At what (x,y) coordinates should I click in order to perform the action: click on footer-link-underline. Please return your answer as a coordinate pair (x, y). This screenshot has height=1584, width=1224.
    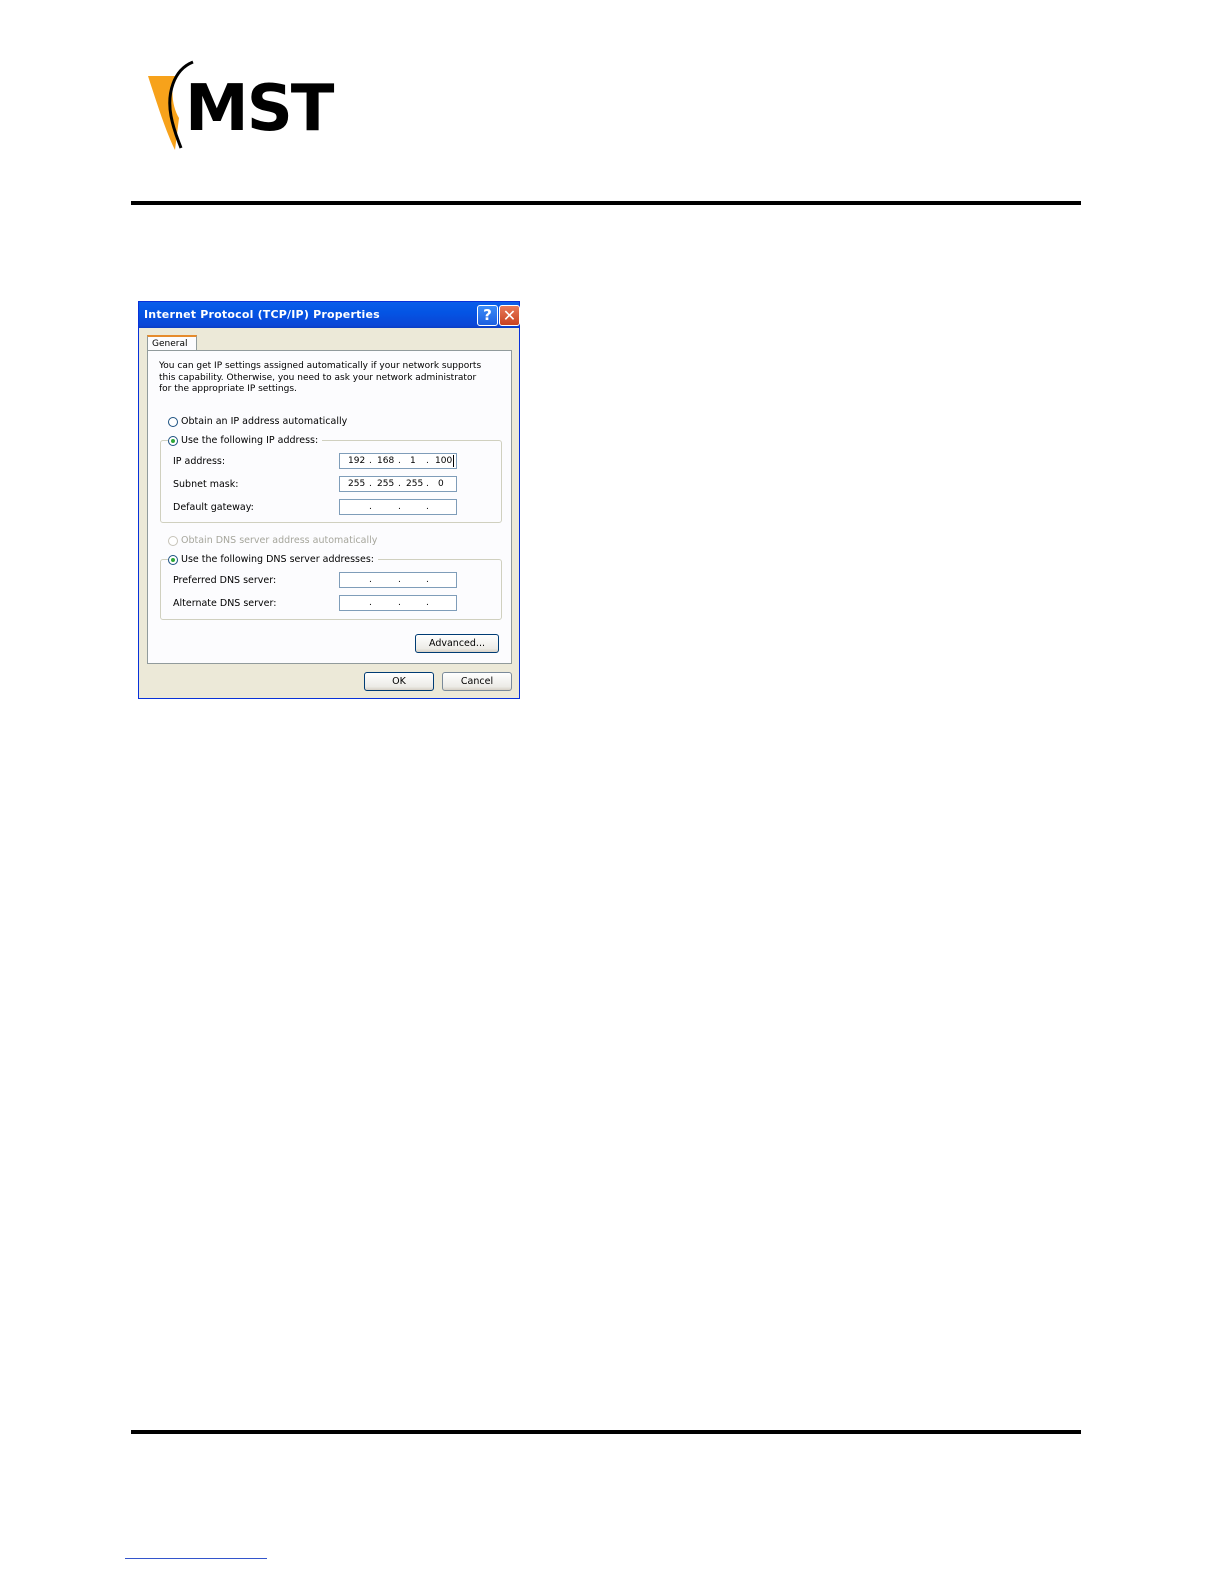
    Looking at the image, I should click on (196, 1558).